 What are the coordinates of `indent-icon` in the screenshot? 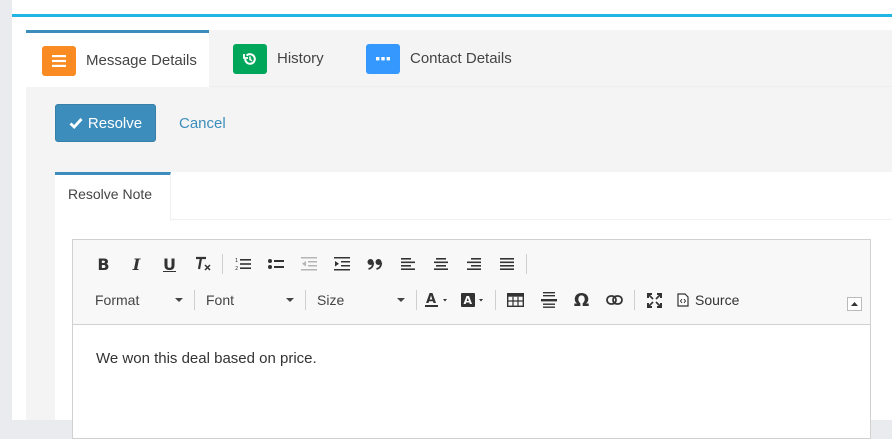 It's located at (341, 264).